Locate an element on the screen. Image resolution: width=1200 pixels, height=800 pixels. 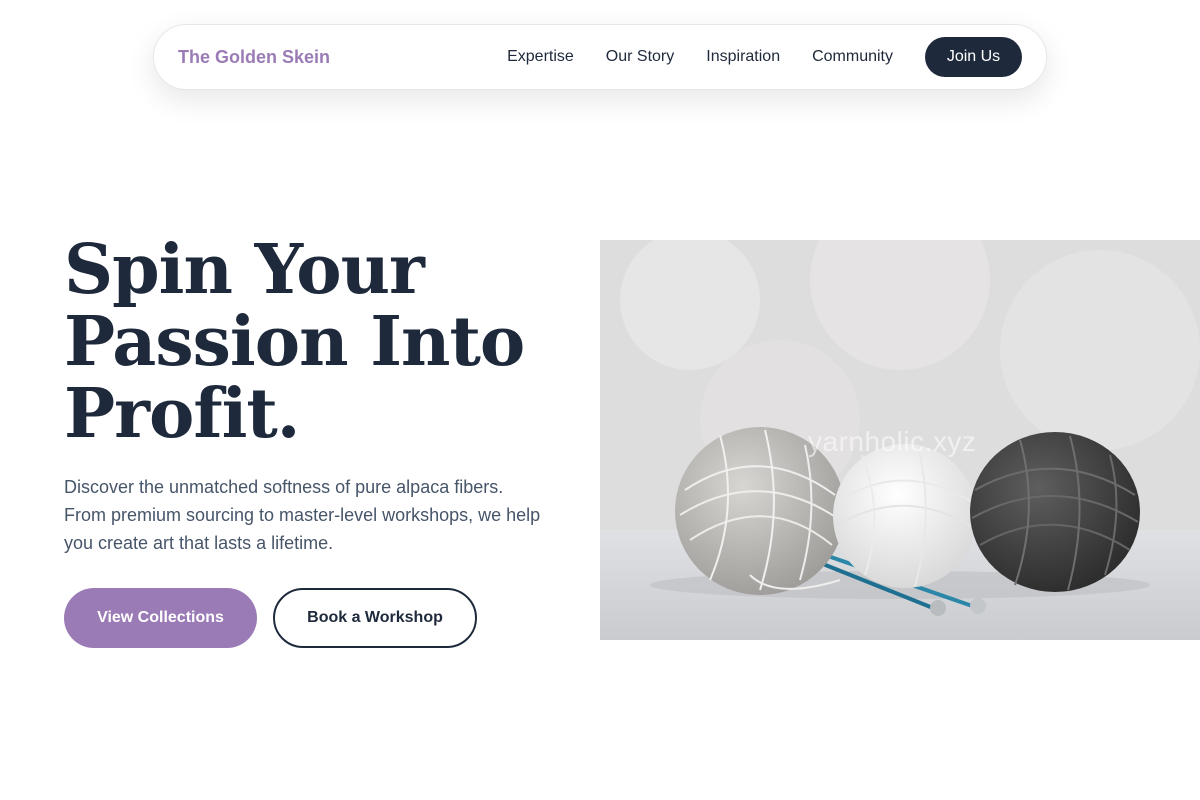
image-watermark: yarnholic.xyz is located at coordinates (892, 441).